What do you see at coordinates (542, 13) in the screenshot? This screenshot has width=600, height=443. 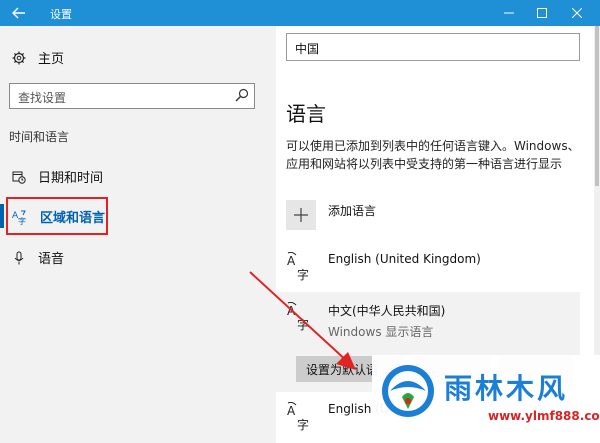 I see `maximize-icon` at bounding box center [542, 13].